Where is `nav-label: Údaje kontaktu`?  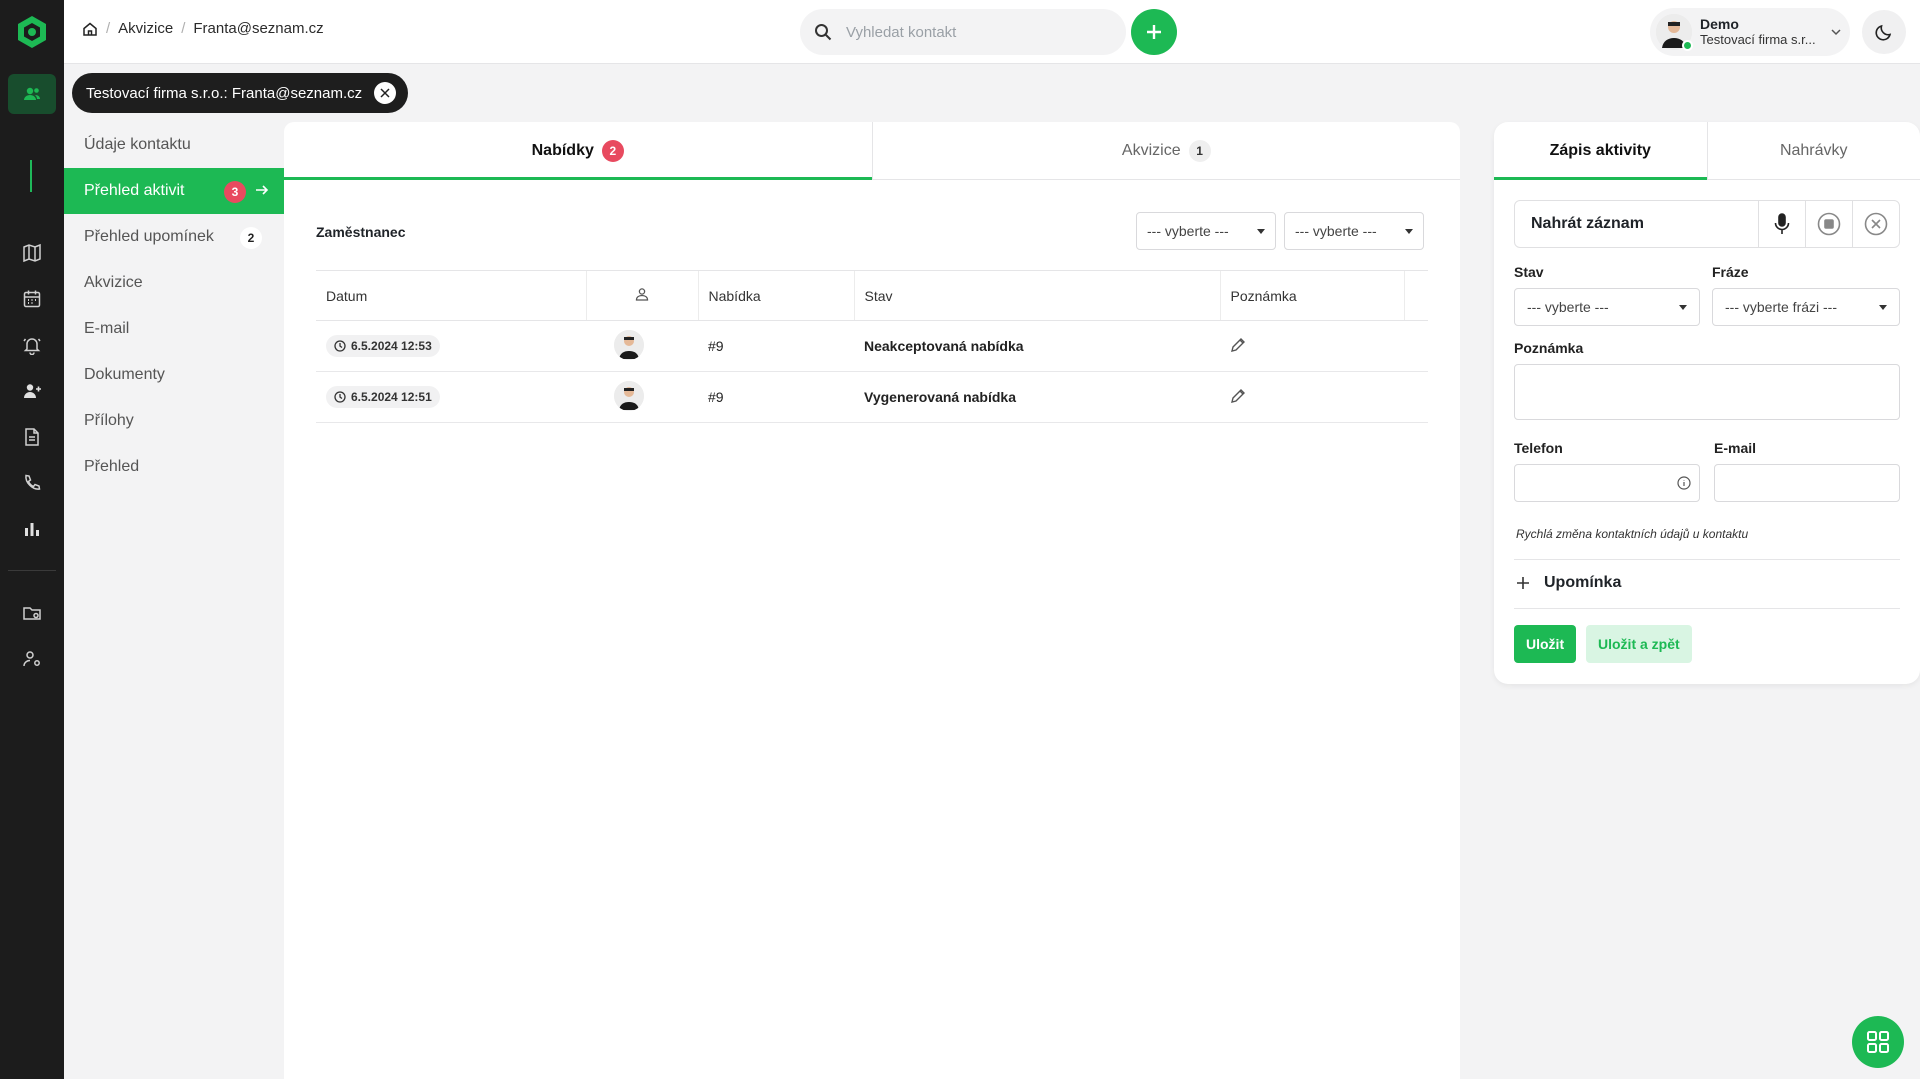
nav-label: Údaje kontaktu is located at coordinates (137, 144).